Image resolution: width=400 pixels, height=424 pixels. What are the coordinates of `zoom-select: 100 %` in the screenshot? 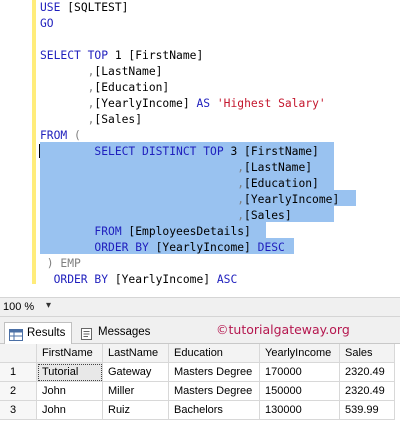 It's located at (33, 307).